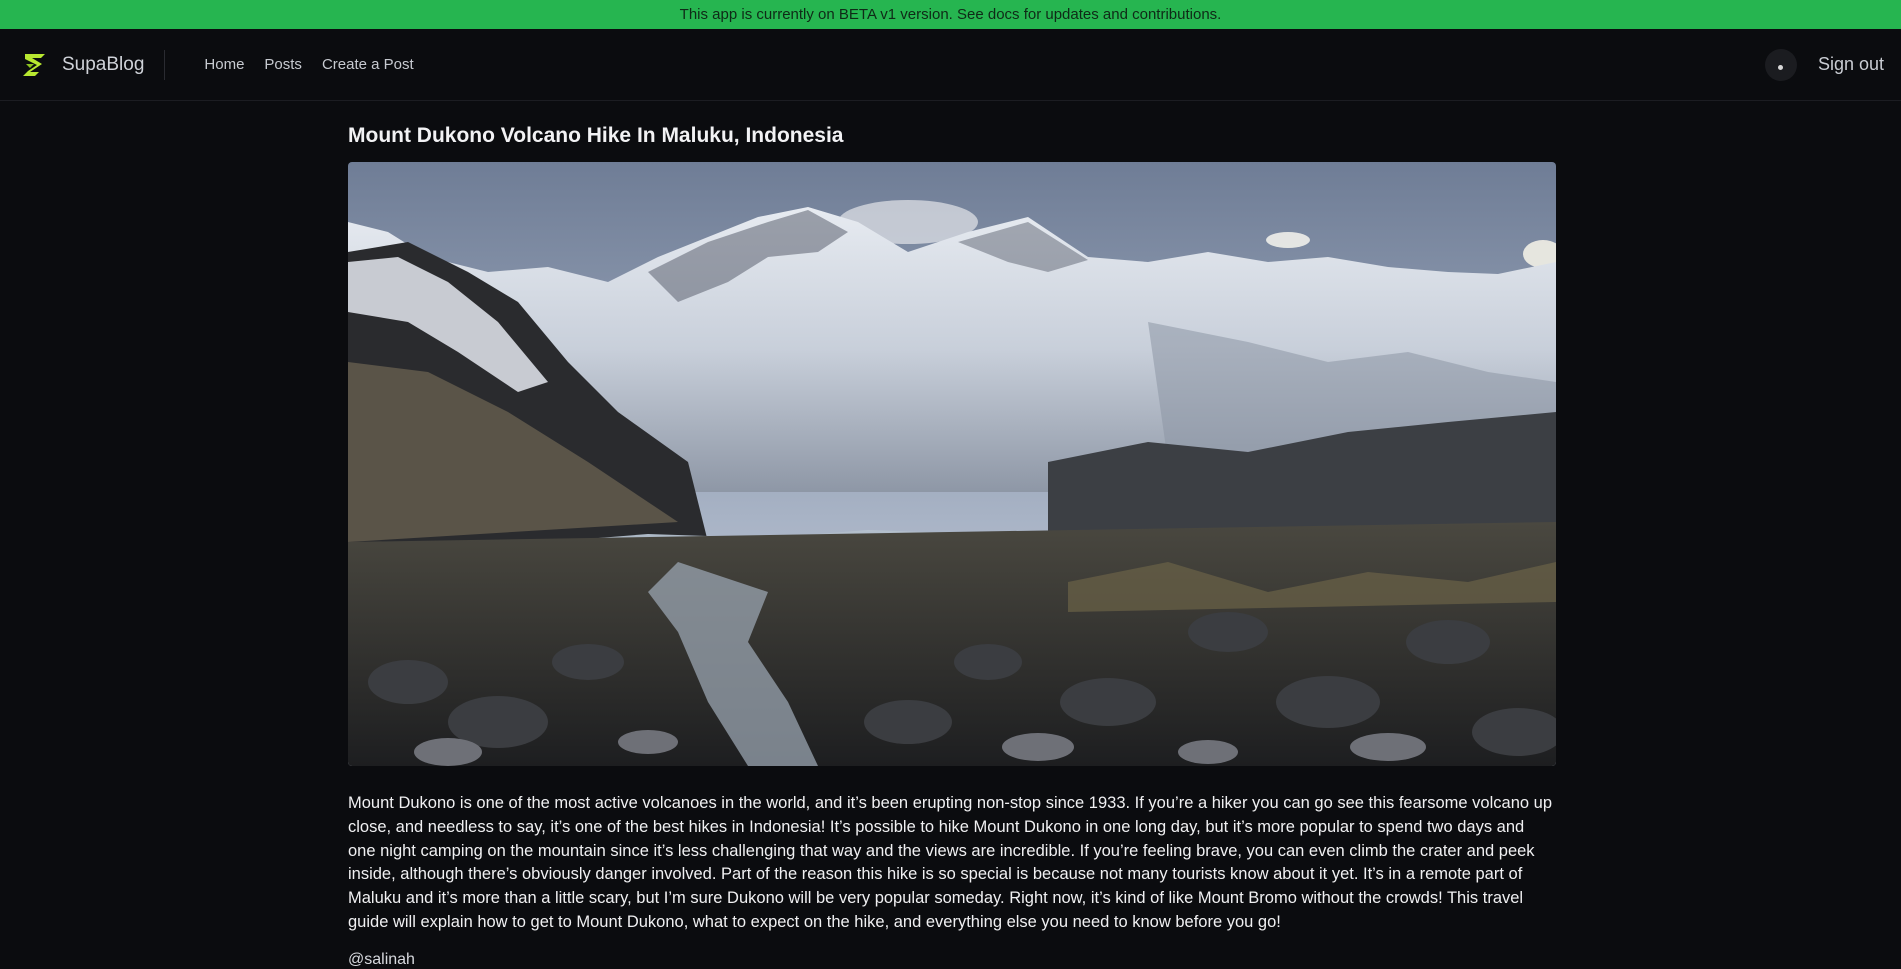  Describe the element at coordinates (1780, 64) in the screenshot. I see `avatar` at that location.